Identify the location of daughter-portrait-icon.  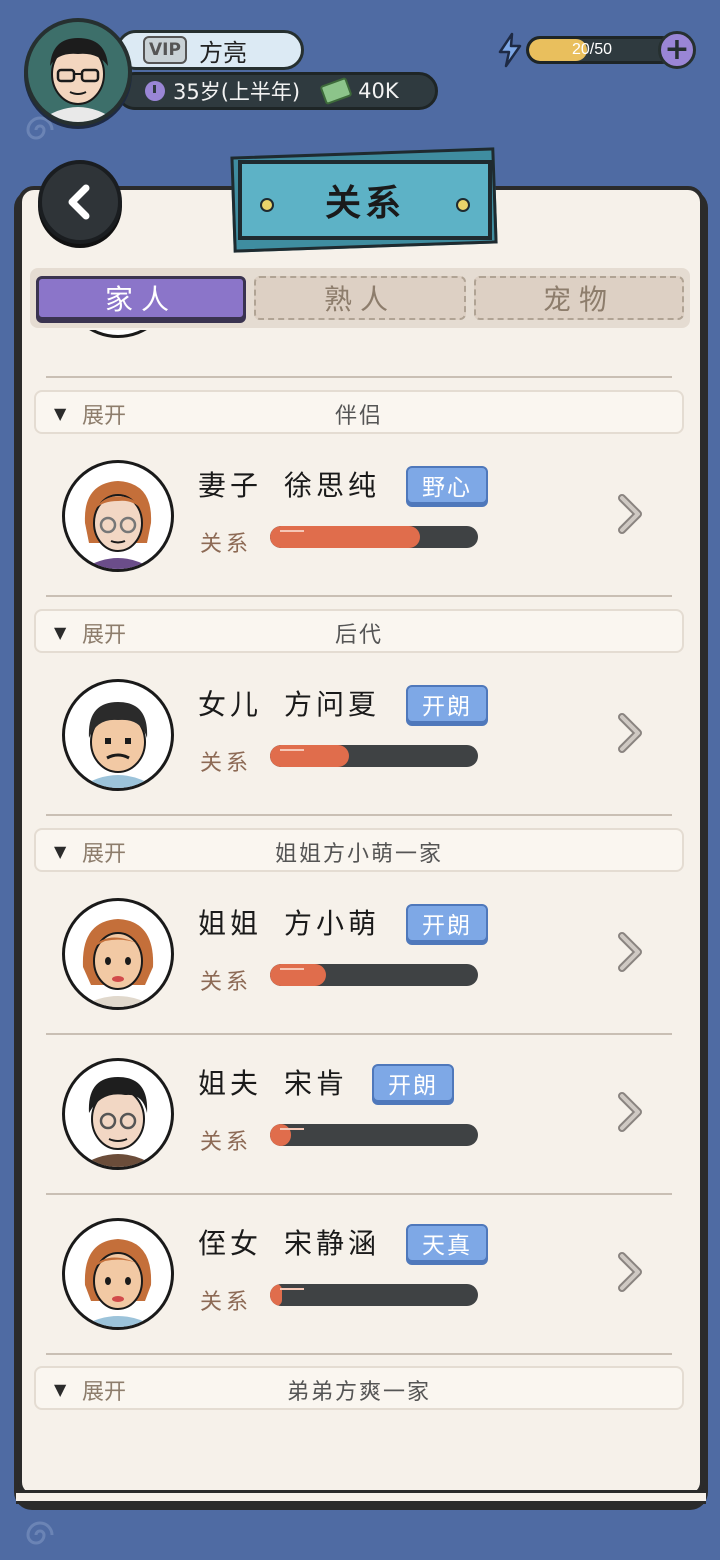
(118, 745).